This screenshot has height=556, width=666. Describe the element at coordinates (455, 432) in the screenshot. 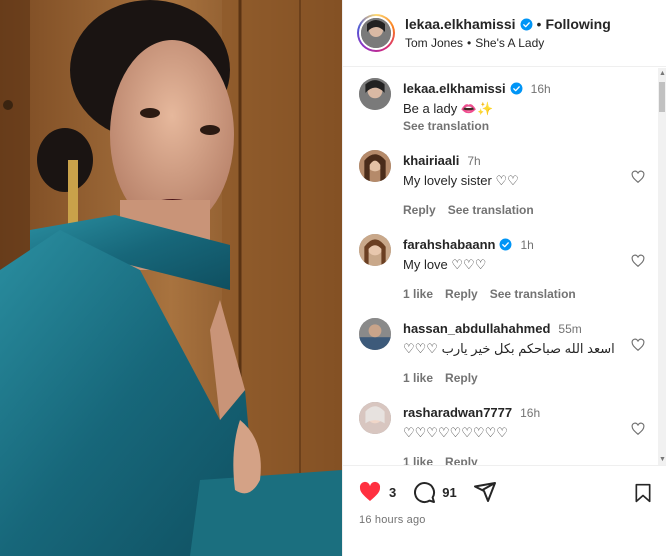

I see `comment-text: ♡♡♡♡♡♡♡♡♡` at that location.